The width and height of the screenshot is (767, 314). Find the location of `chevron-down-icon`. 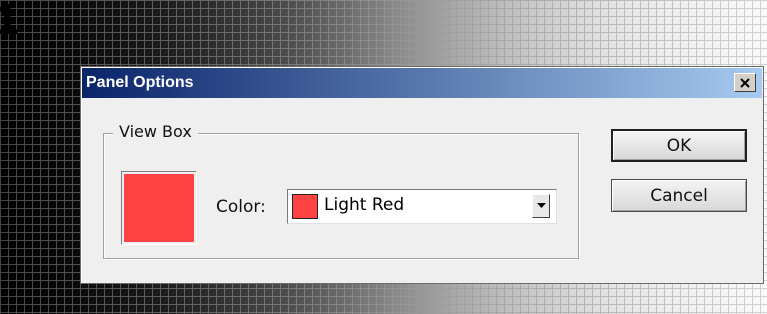

chevron-down-icon is located at coordinates (541, 205).